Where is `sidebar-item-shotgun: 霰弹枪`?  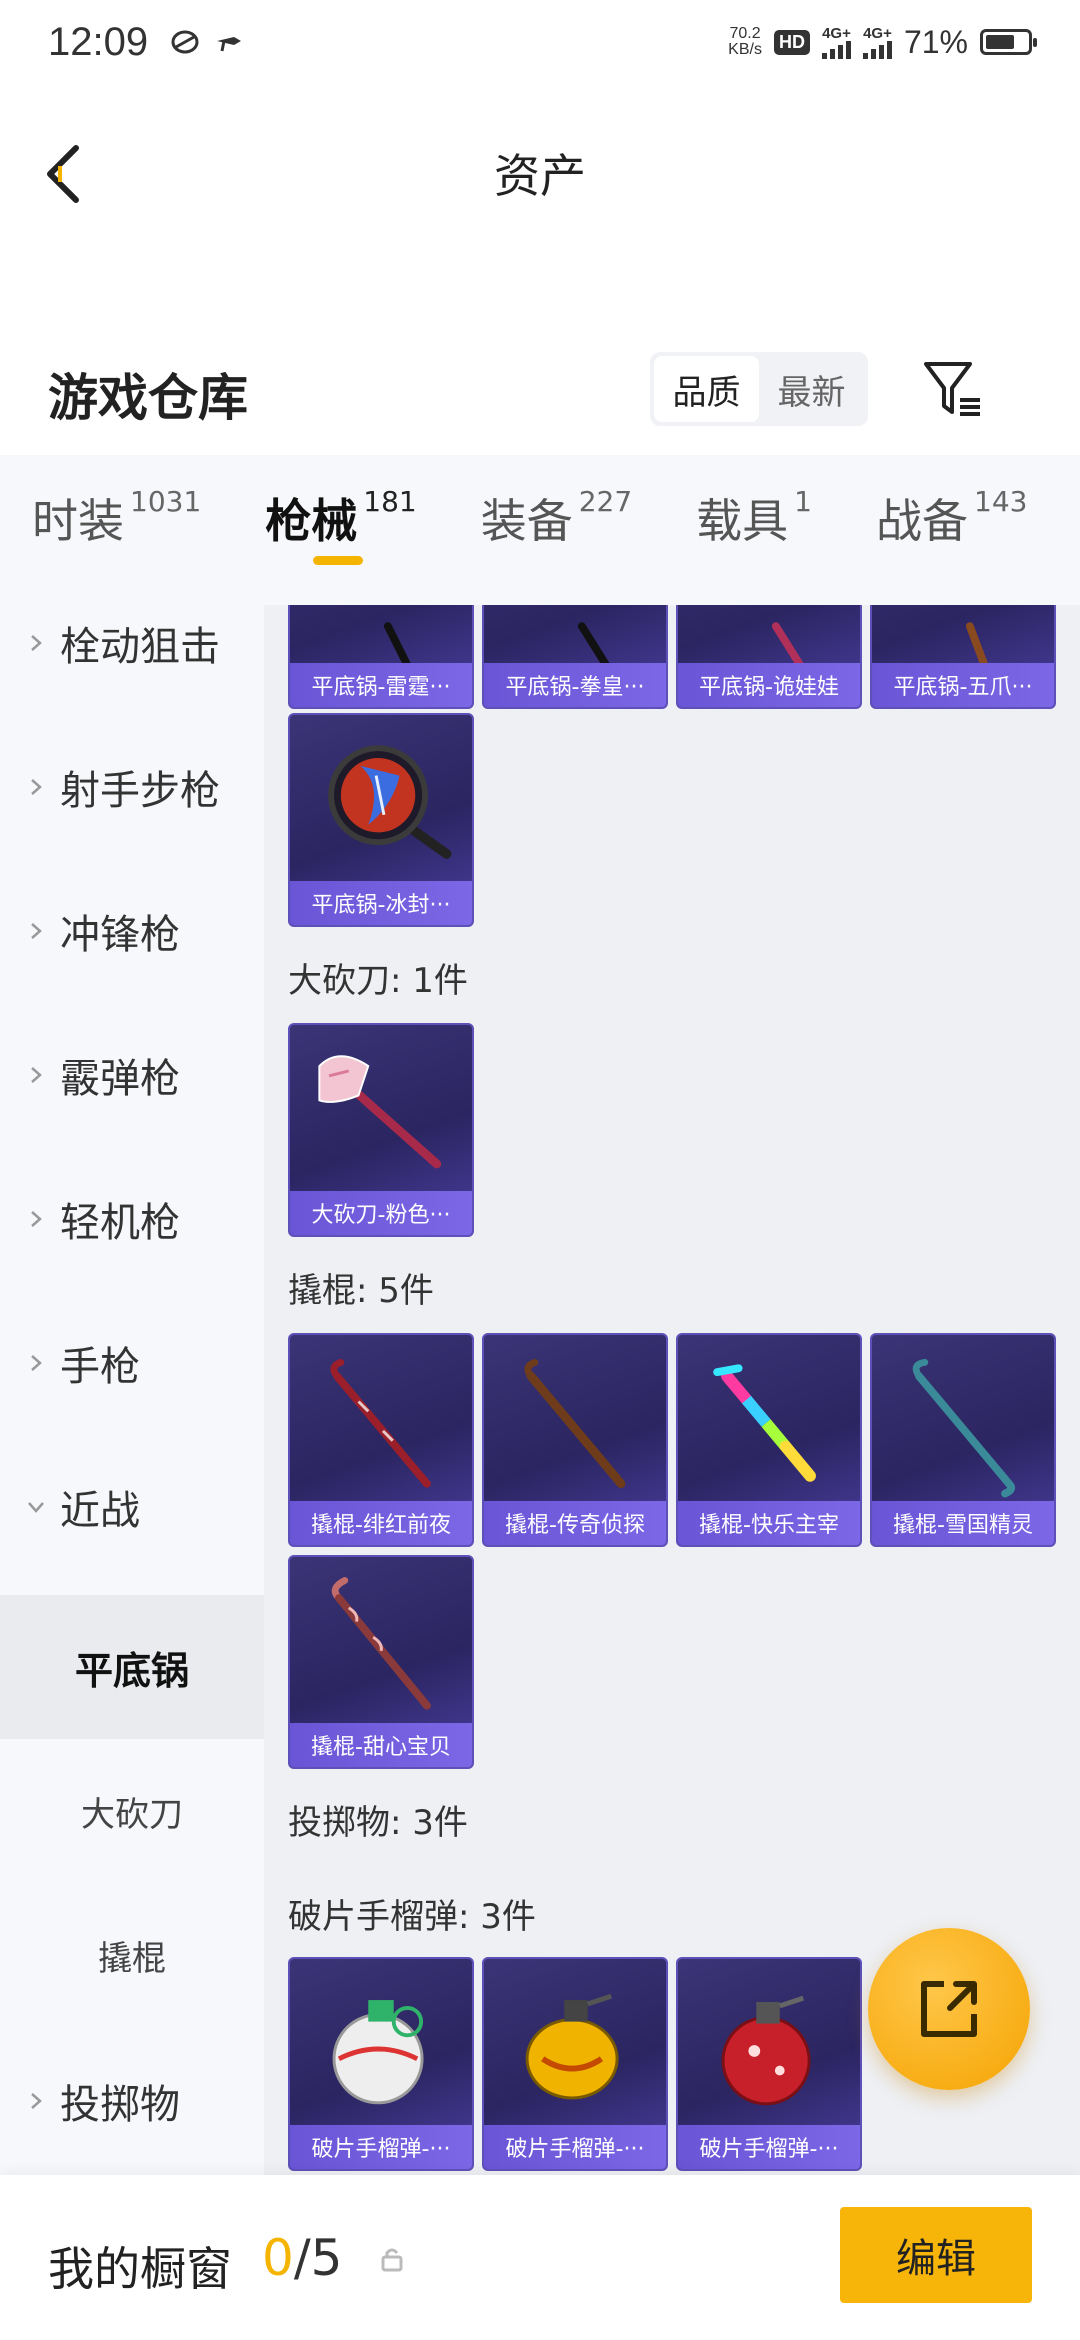 sidebar-item-shotgun: 霰弹枪 is located at coordinates (132, 1075).